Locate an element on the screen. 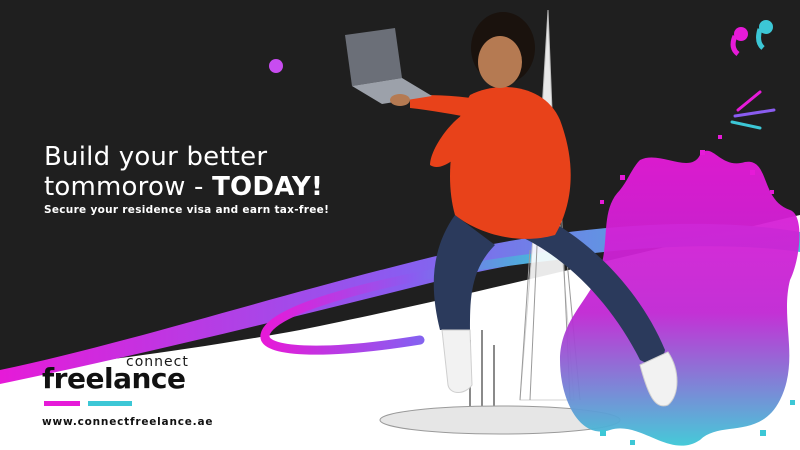  accent-dot is located at coordinates (276, 66).